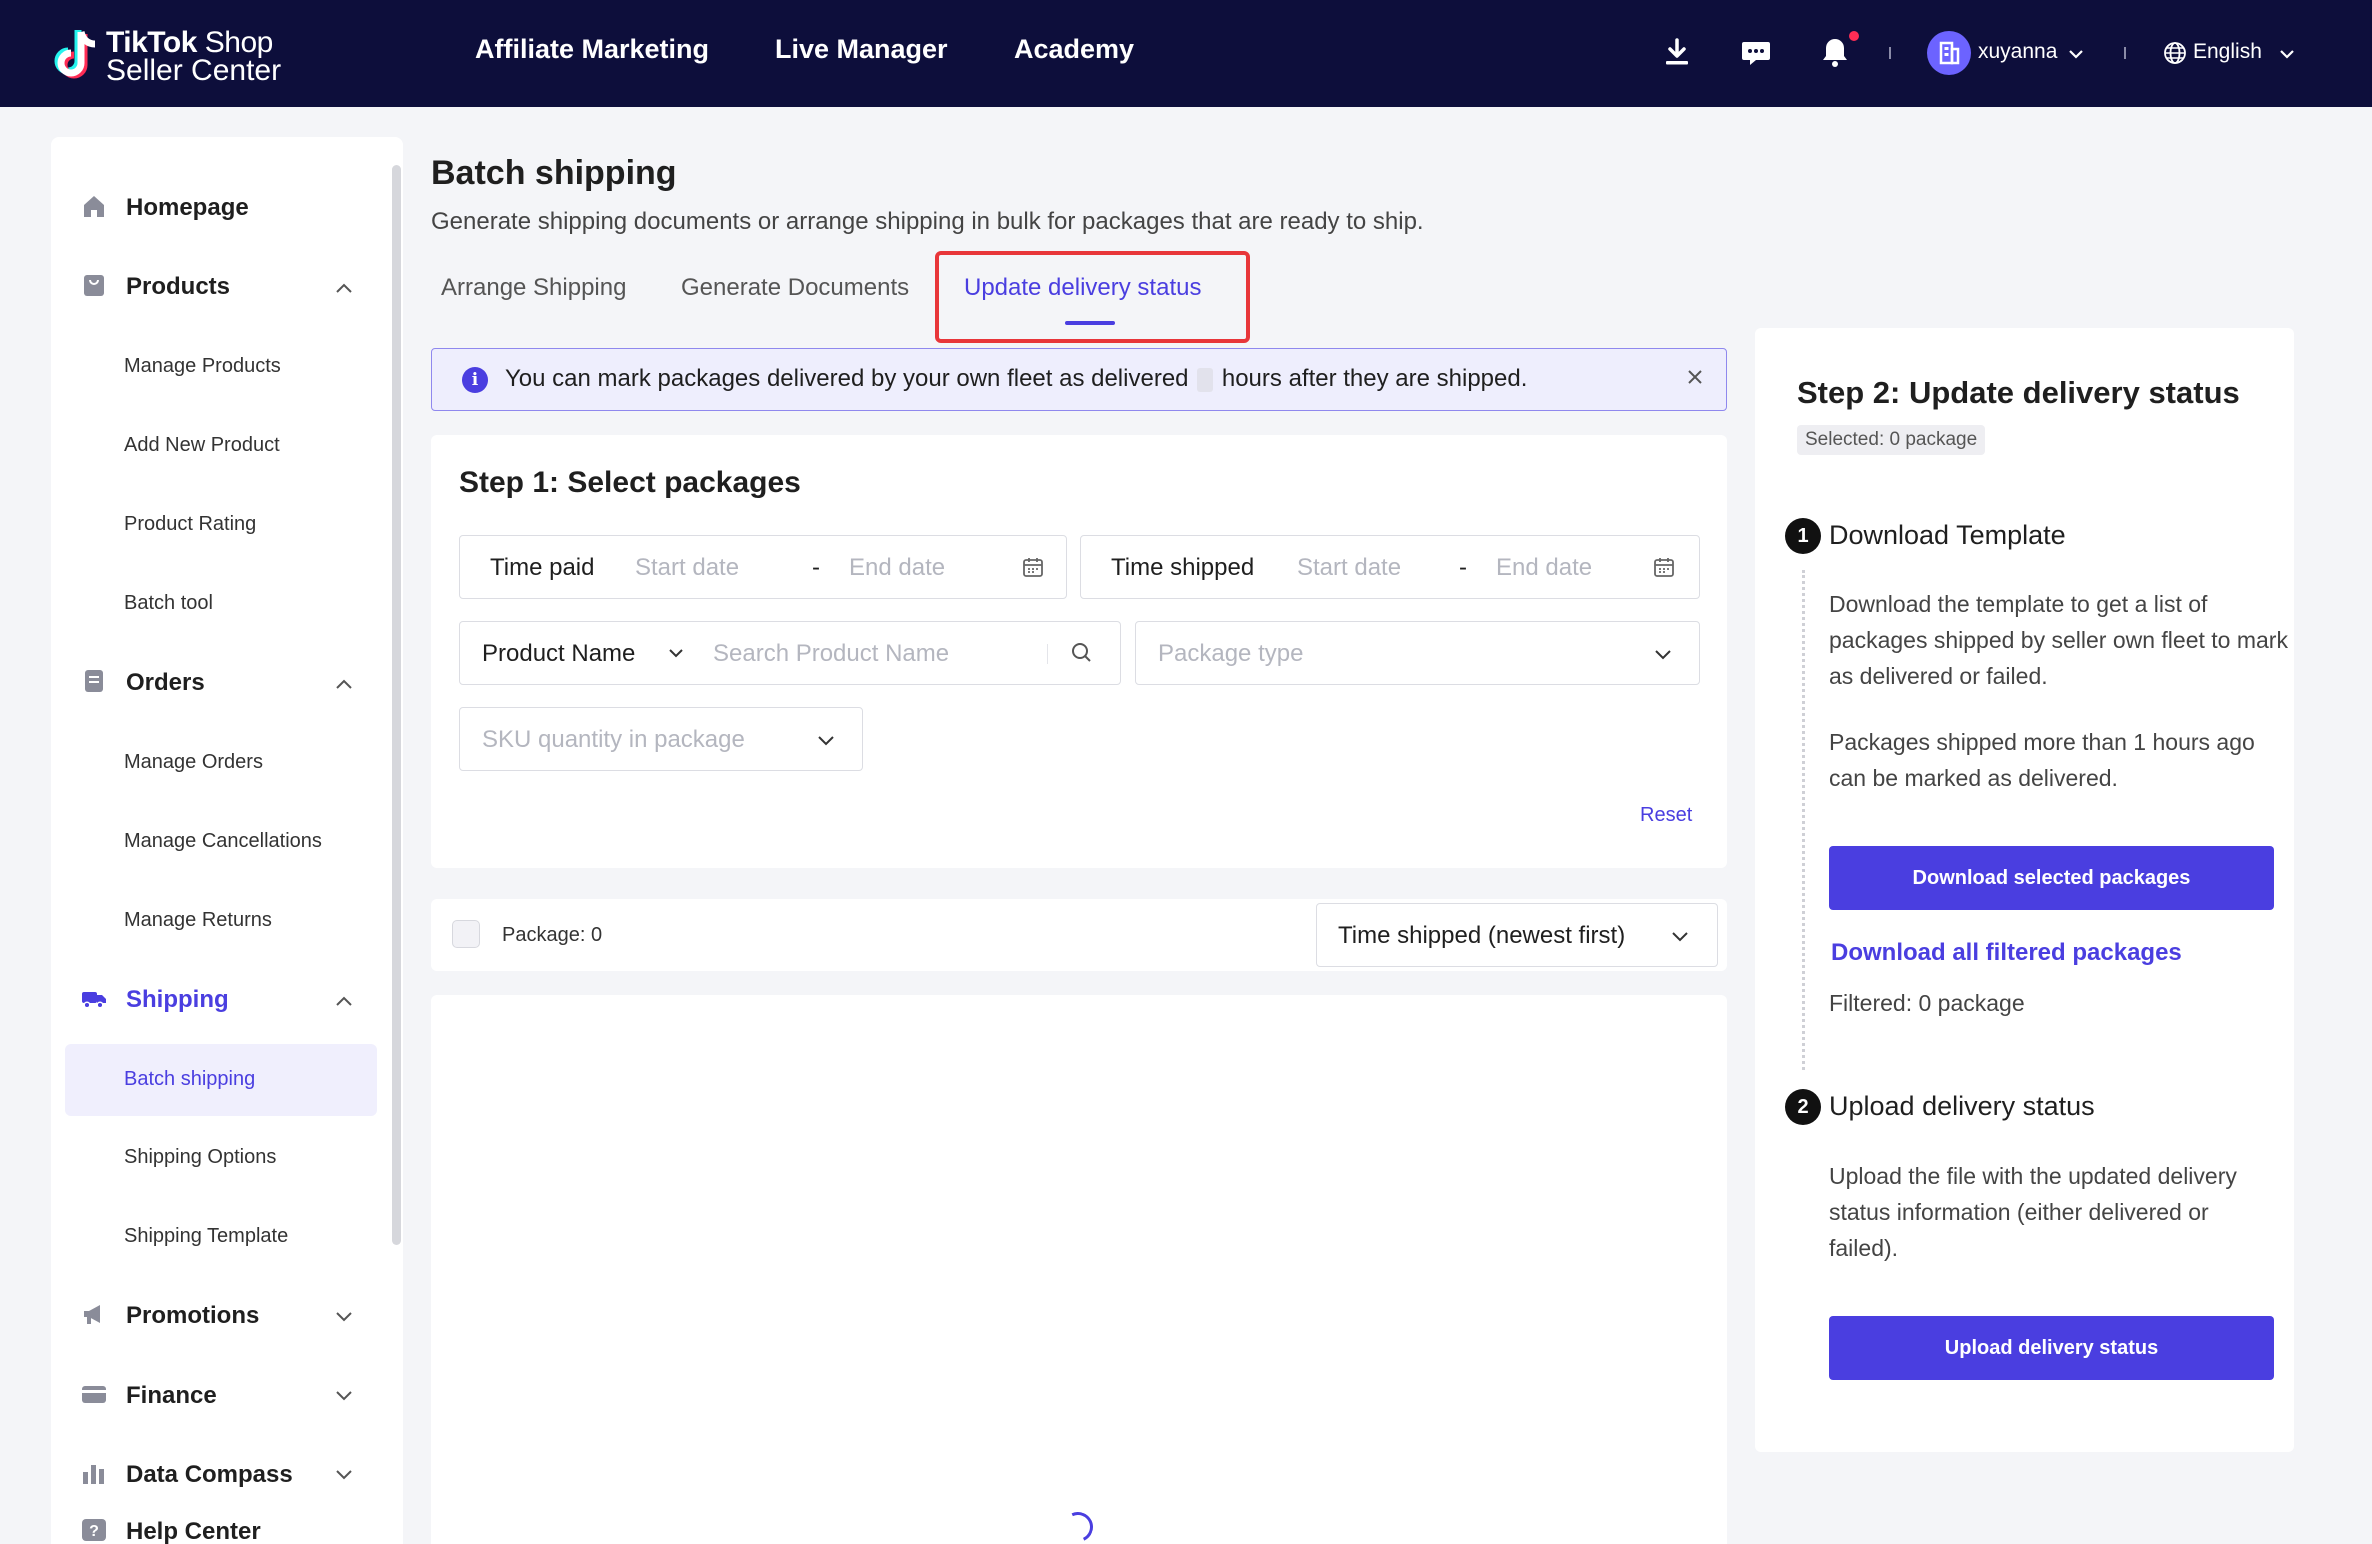 The width and height of the screenshot is (2372, 1544). Describe the element at coordinates (558, 654) in the screenshot. I see `product-filter-select: Product Name` at that location.